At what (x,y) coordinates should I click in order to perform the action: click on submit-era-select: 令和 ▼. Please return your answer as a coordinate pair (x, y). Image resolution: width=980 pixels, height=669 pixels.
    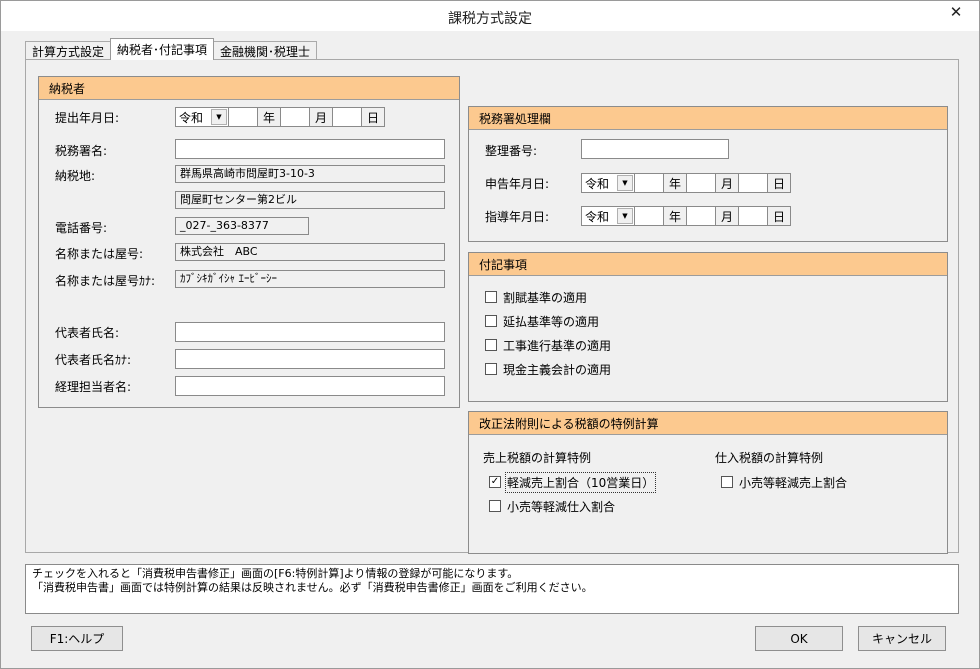
    Looking at the image, I should click on (202, 117).